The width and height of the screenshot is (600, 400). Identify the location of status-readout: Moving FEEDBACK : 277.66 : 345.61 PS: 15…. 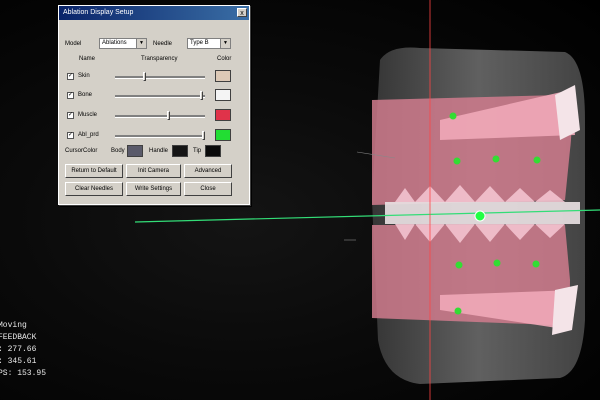
(23, 350).